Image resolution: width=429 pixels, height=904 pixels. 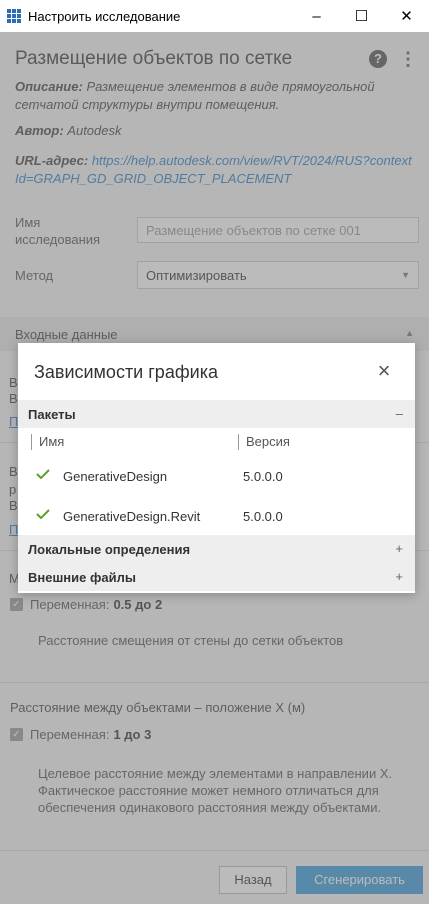 I want to click on help-icon: ?, so click(x=378, y=59).